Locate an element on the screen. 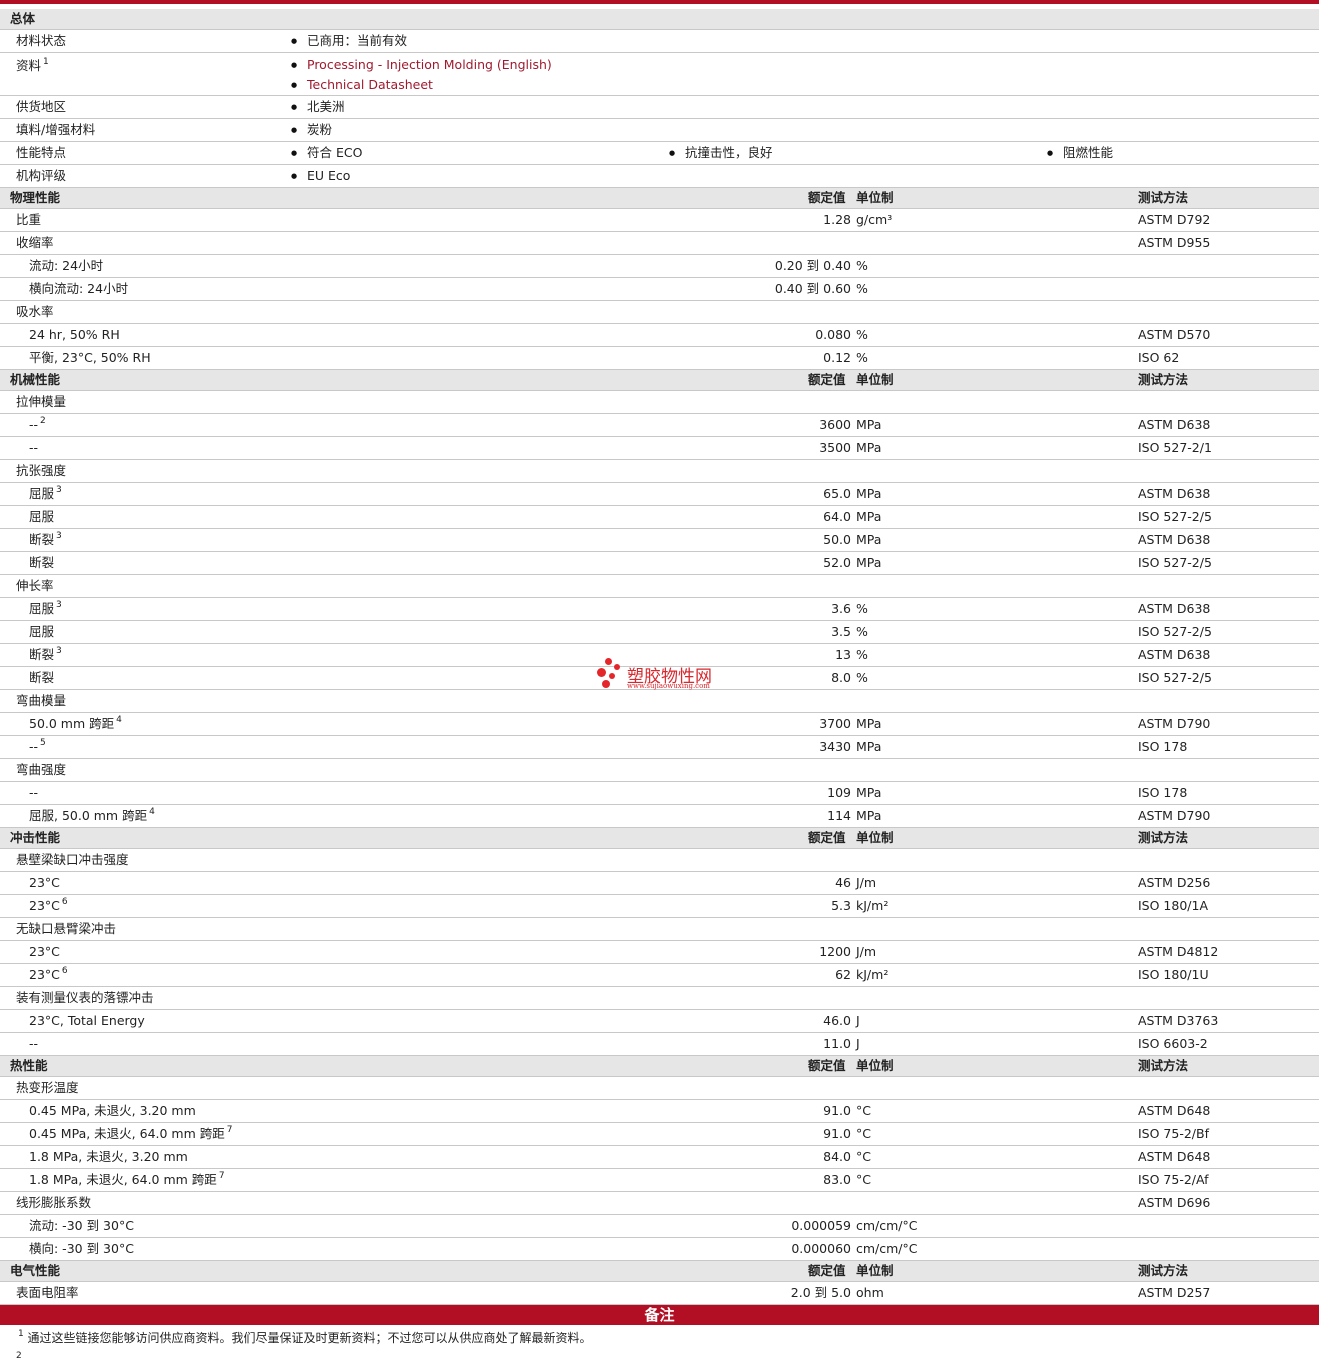 The width and height of the screenshot is (1319, 1361). property-label: 24 hr, 50% RH is located at coordinates (74, 334).